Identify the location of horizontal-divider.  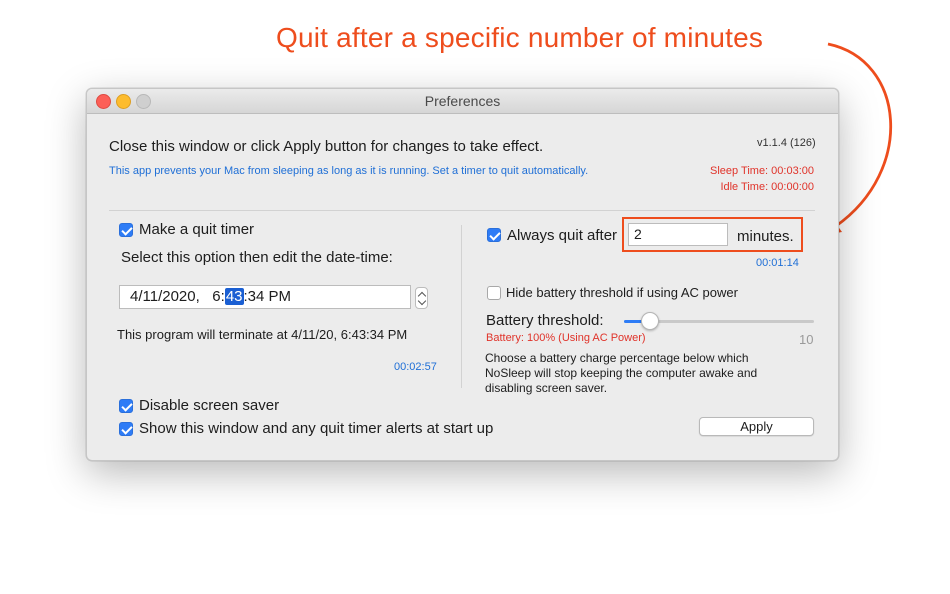
(462, 210).